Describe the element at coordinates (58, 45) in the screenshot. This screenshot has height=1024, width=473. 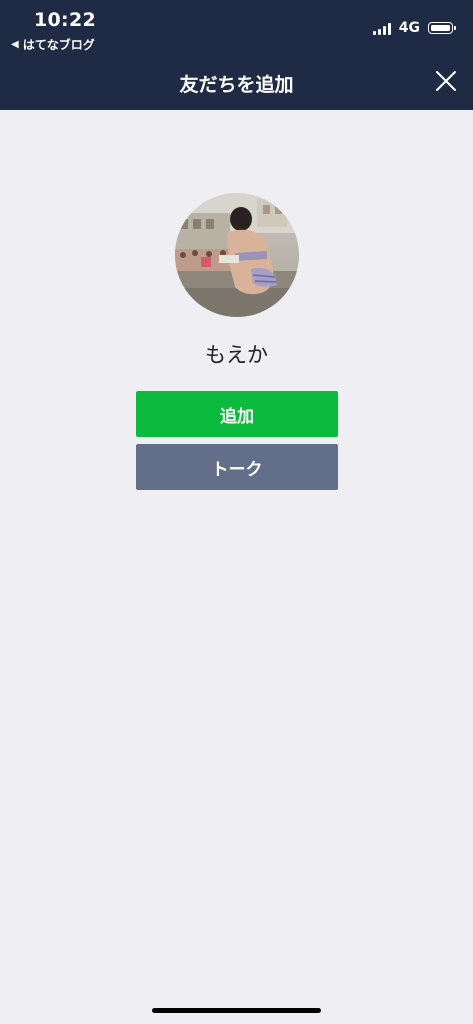
I see `back-app-label: はてなブログ` at that location.